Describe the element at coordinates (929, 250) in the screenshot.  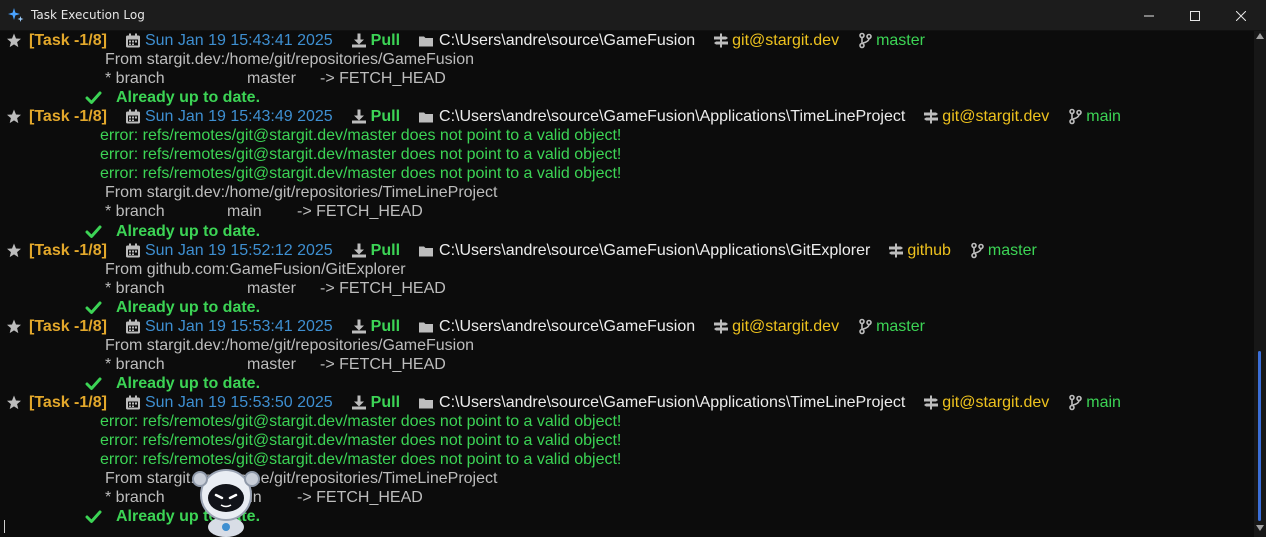
I see `git-remote: github` at that location.